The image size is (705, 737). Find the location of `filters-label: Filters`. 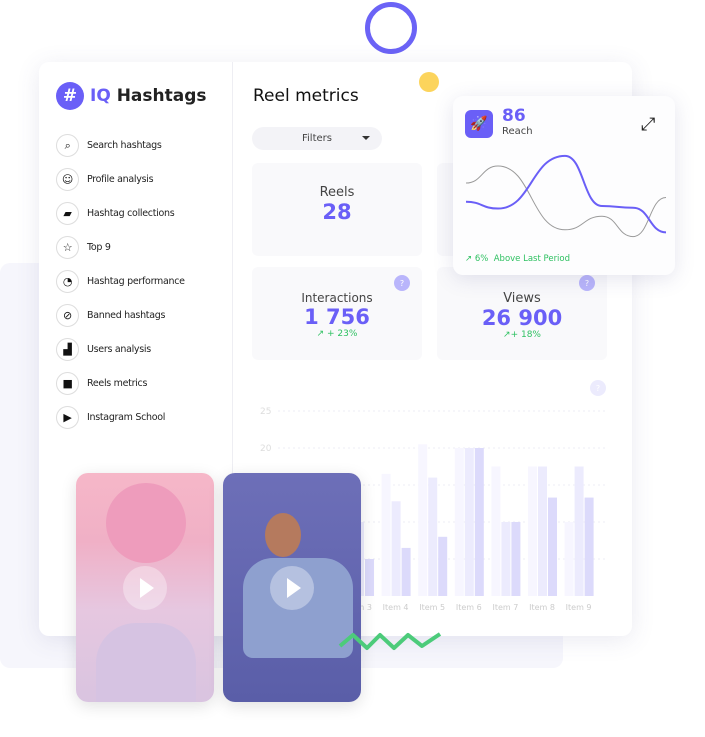

filters-label: Filters is located at coordinates (317, 138).